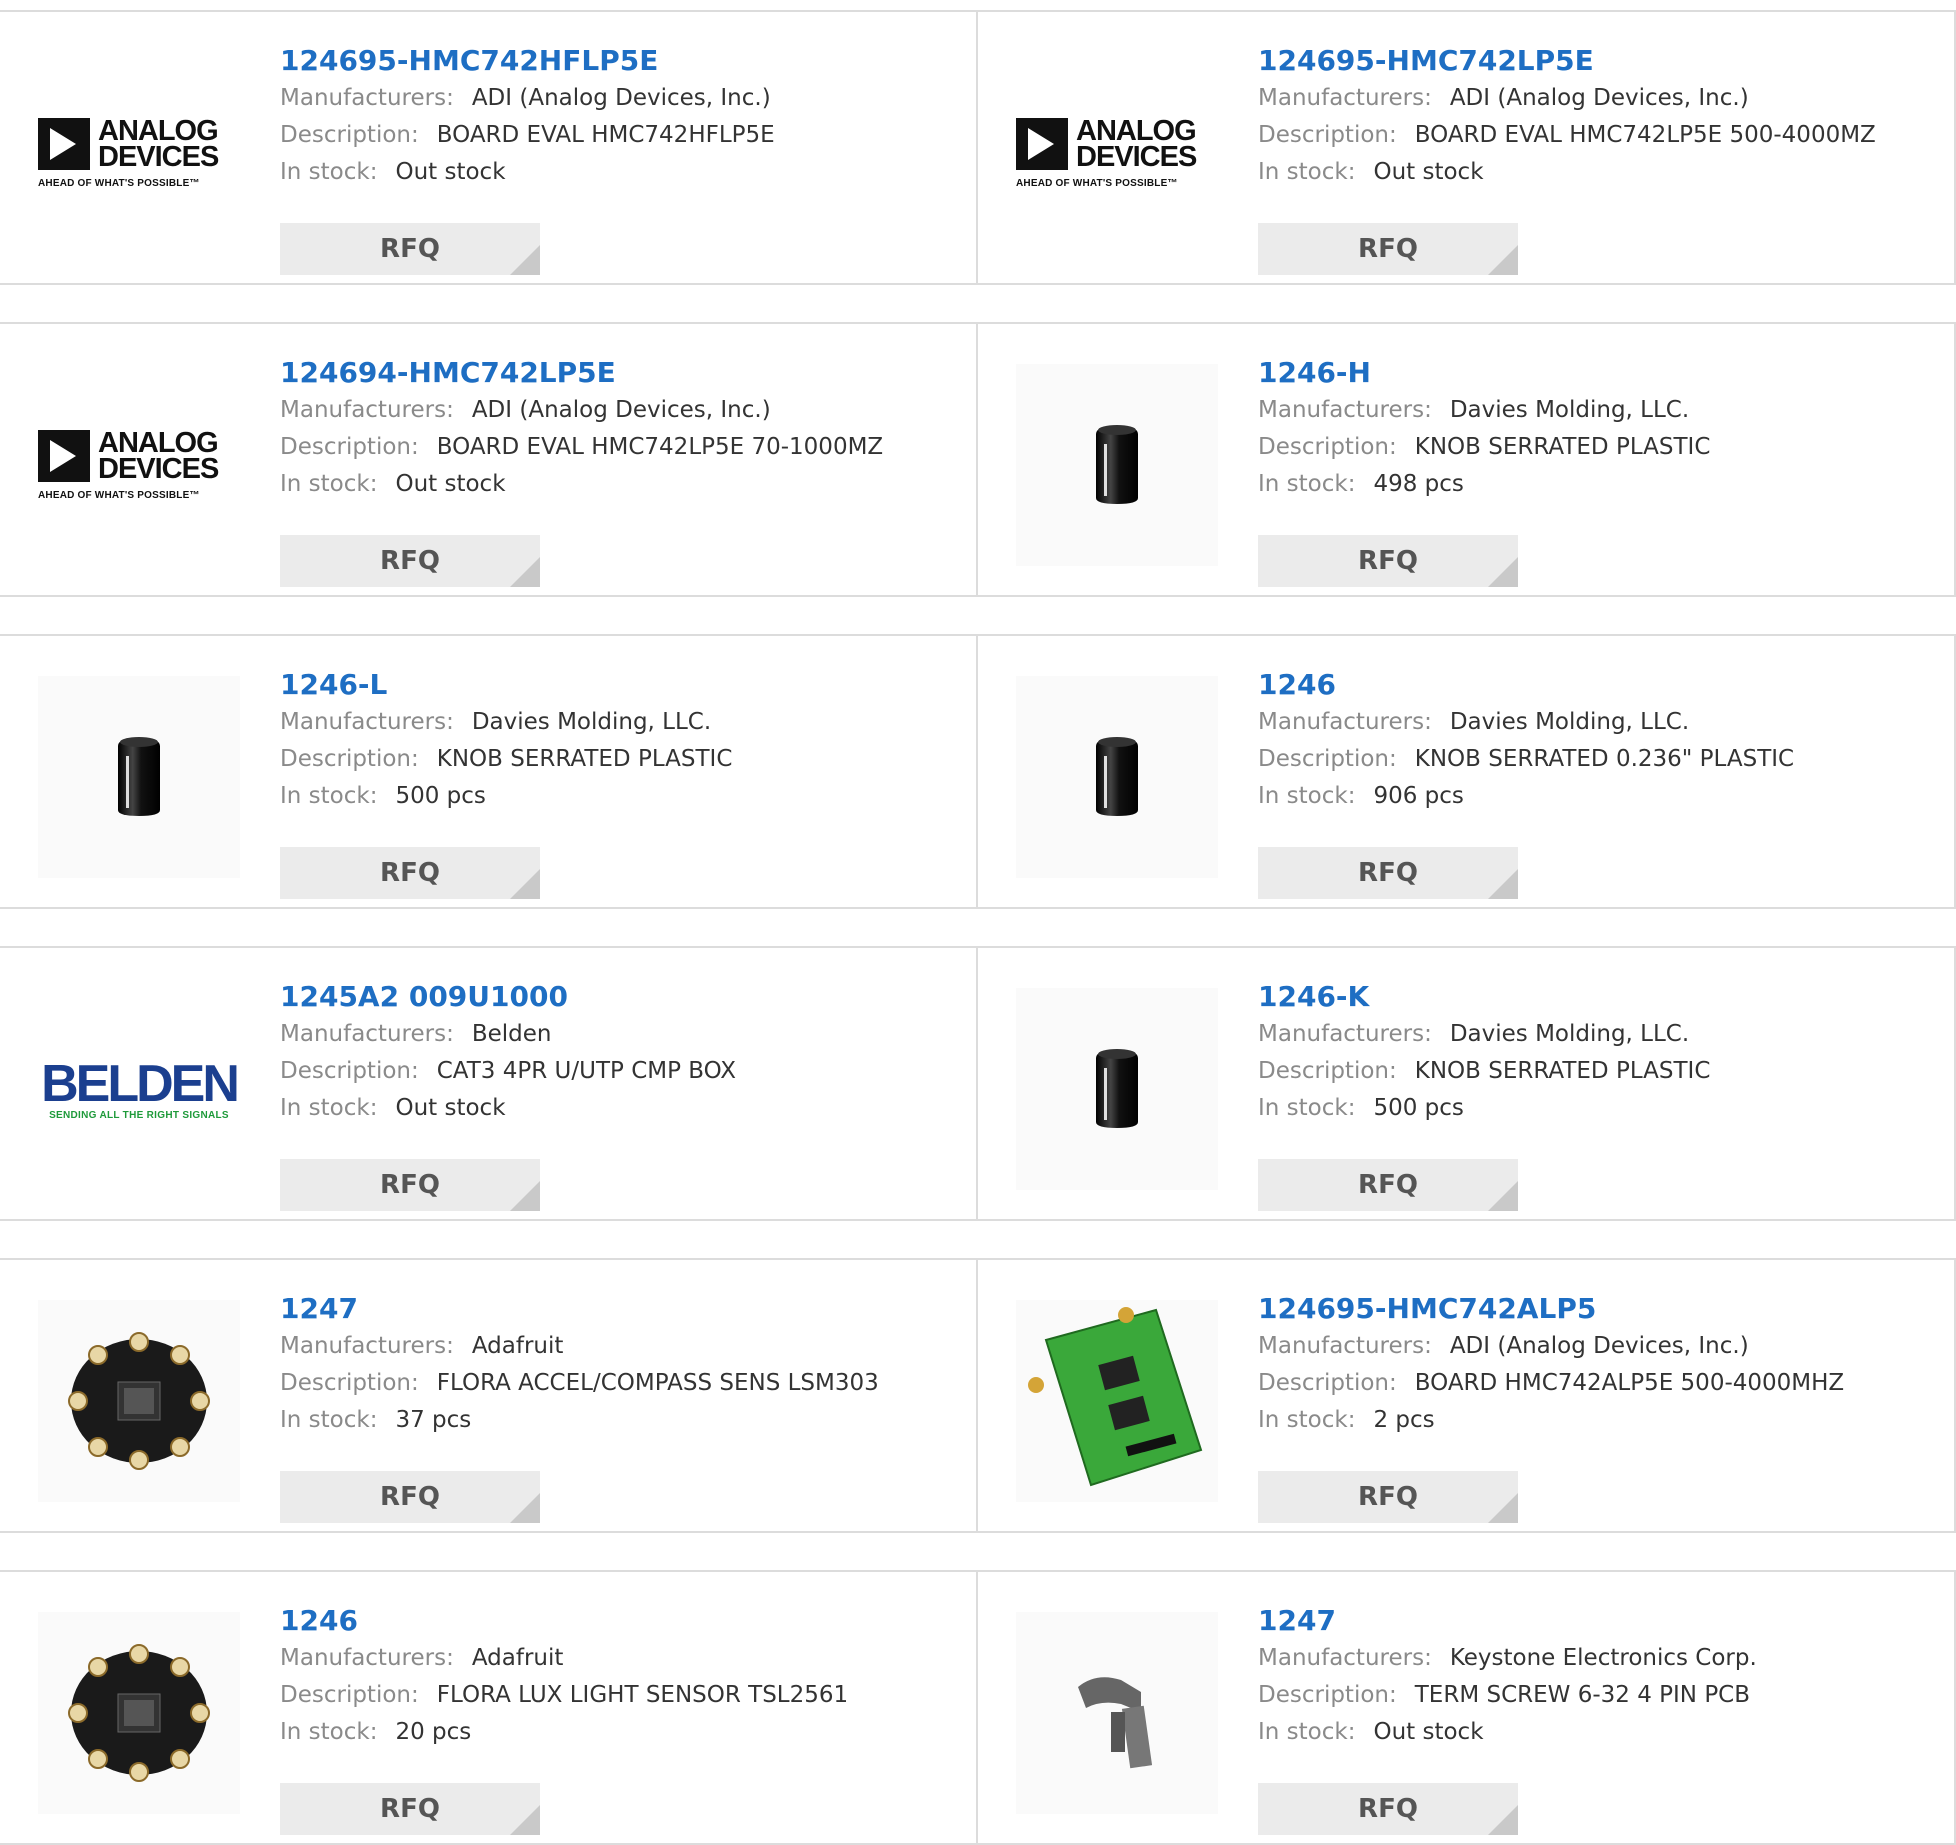 This screenshot has height=1845, width=1956. What do you see at coordinates (586, 1071) in the screenshot?
I see `description-value: CAT3 4PR U/UTP CMP BOX` at bounding box center [586, 1071].